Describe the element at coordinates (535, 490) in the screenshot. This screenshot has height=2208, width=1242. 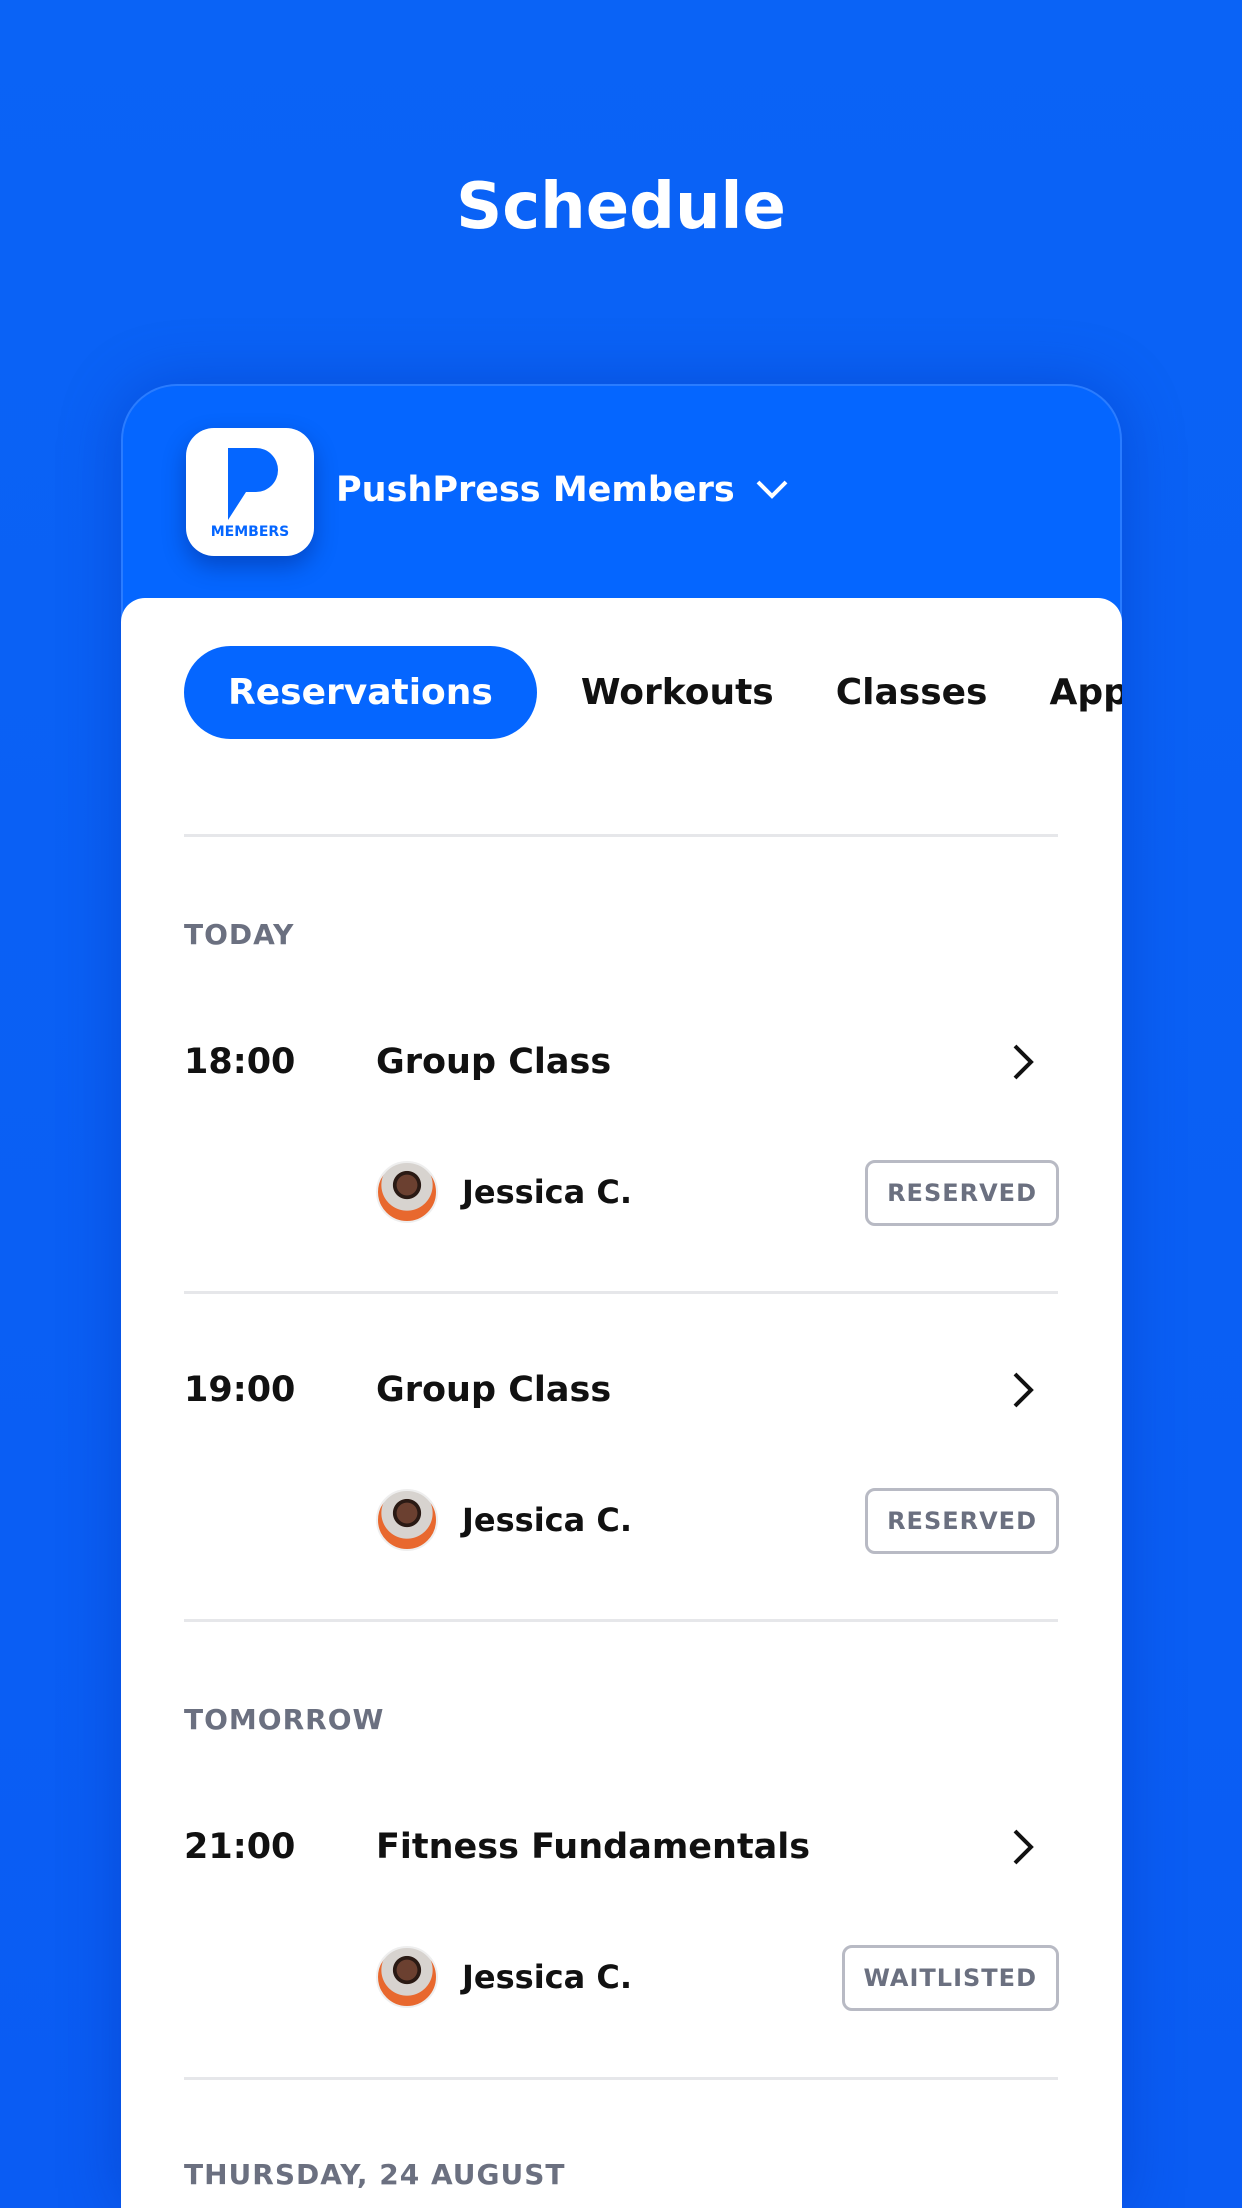
I see `app-switcher-label: PushPress Members` at that location.